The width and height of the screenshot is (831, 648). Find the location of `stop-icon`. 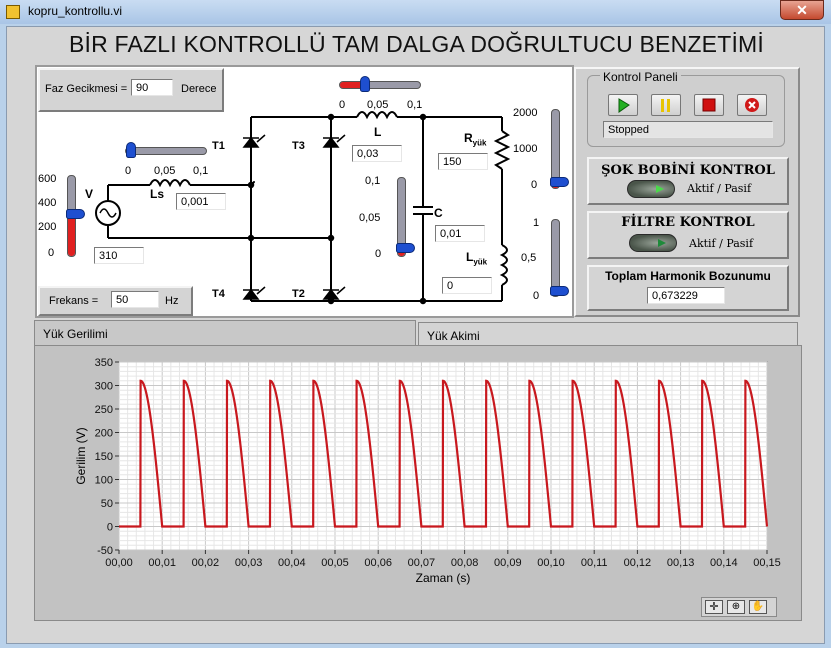

stop-icon is located at coordinates (709, 105).